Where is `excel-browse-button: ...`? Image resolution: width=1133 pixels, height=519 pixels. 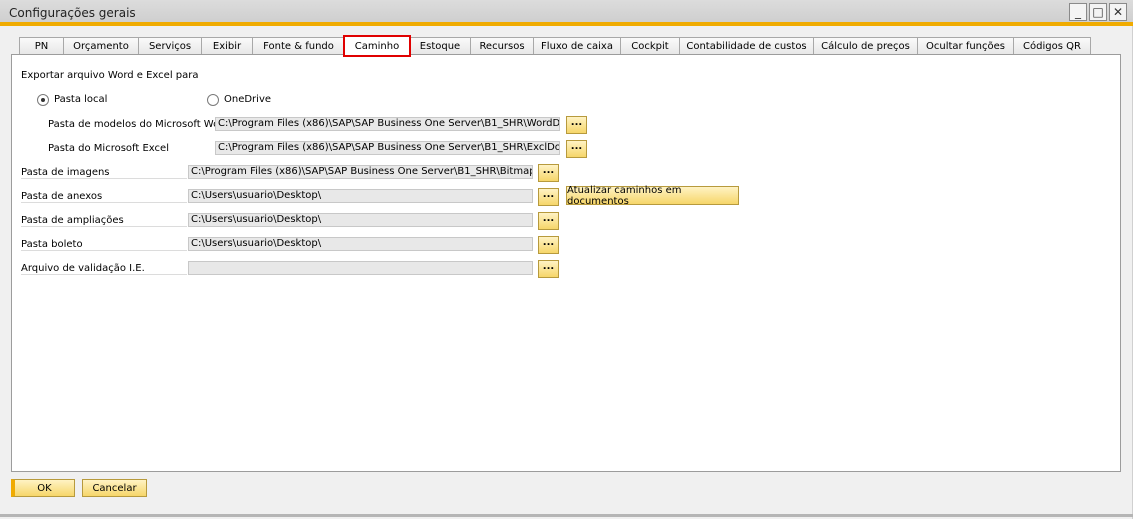 excel-browse-button: ... is located at coordinates (576, 149).